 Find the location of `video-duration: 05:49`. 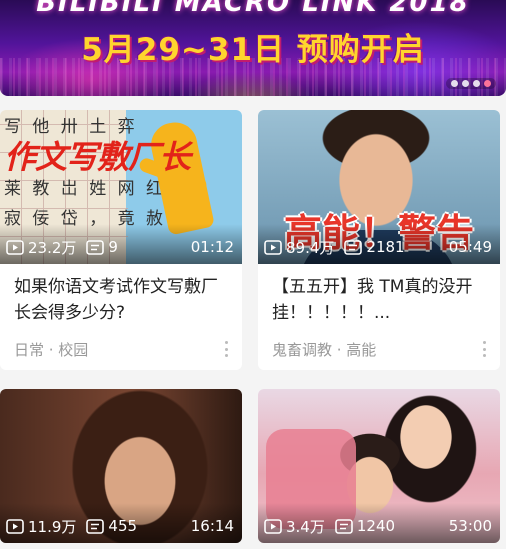

video-duration: 05:49 is located at coordinates (470, 247).